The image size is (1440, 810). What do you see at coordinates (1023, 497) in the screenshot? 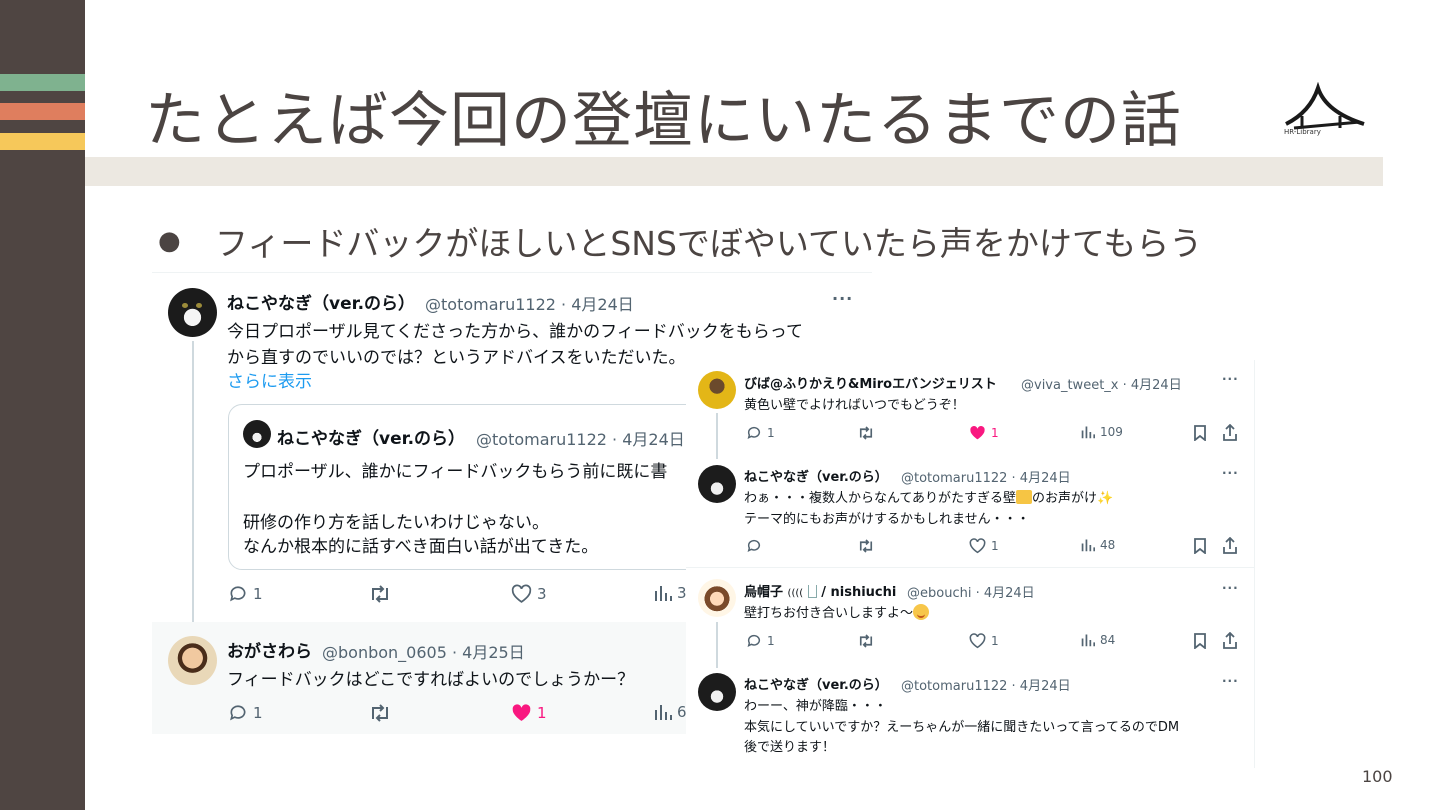
I see `yellow-square-emoji-icon` at bounding box center [1023, 497].